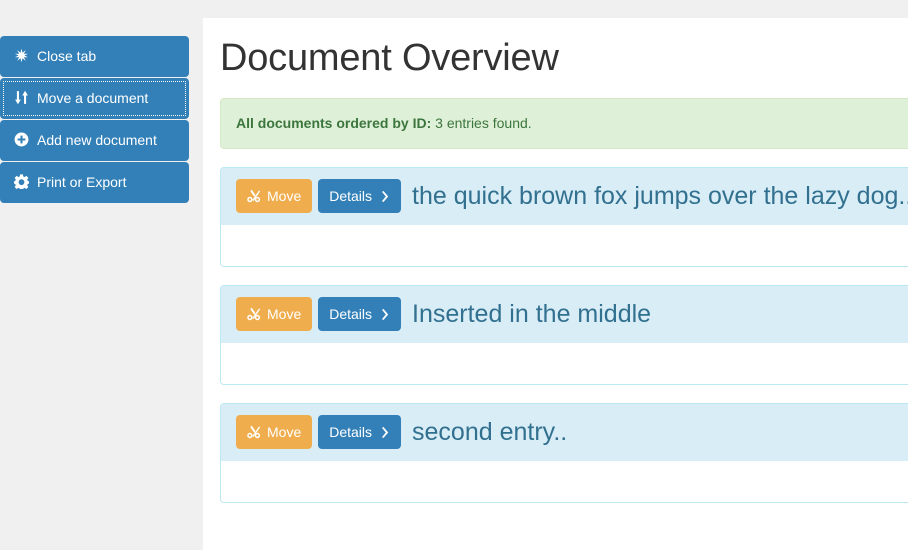 The image size is (908, 550). I want to click on document-panel: Move Details second entry.., so click(564, 453).